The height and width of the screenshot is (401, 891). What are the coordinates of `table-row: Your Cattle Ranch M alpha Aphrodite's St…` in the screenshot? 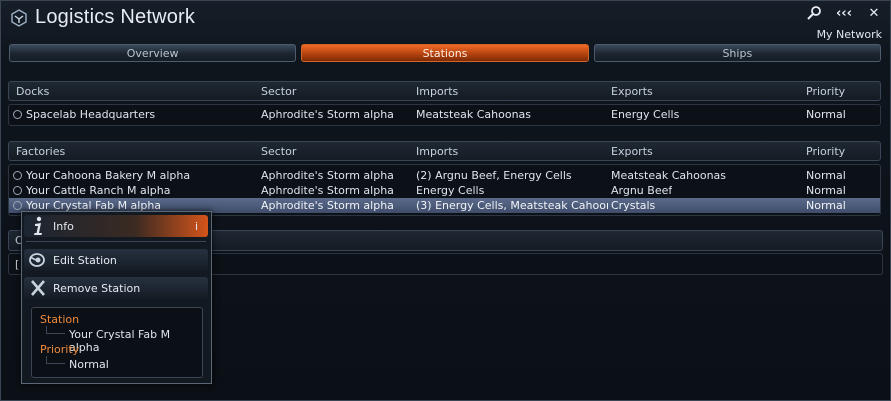 It's located at (444, 190).